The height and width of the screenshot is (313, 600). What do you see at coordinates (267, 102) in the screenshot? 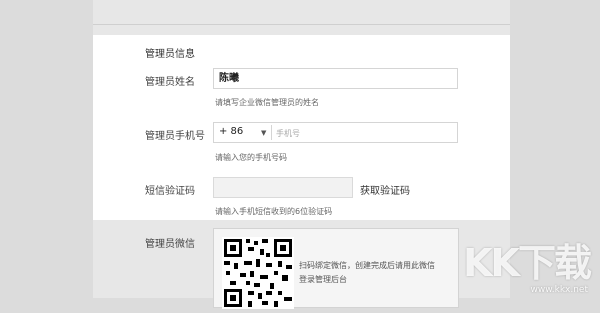
I see `name-hint: 请填写企业微信管理员的姓名` at bounding box center [267, 102].